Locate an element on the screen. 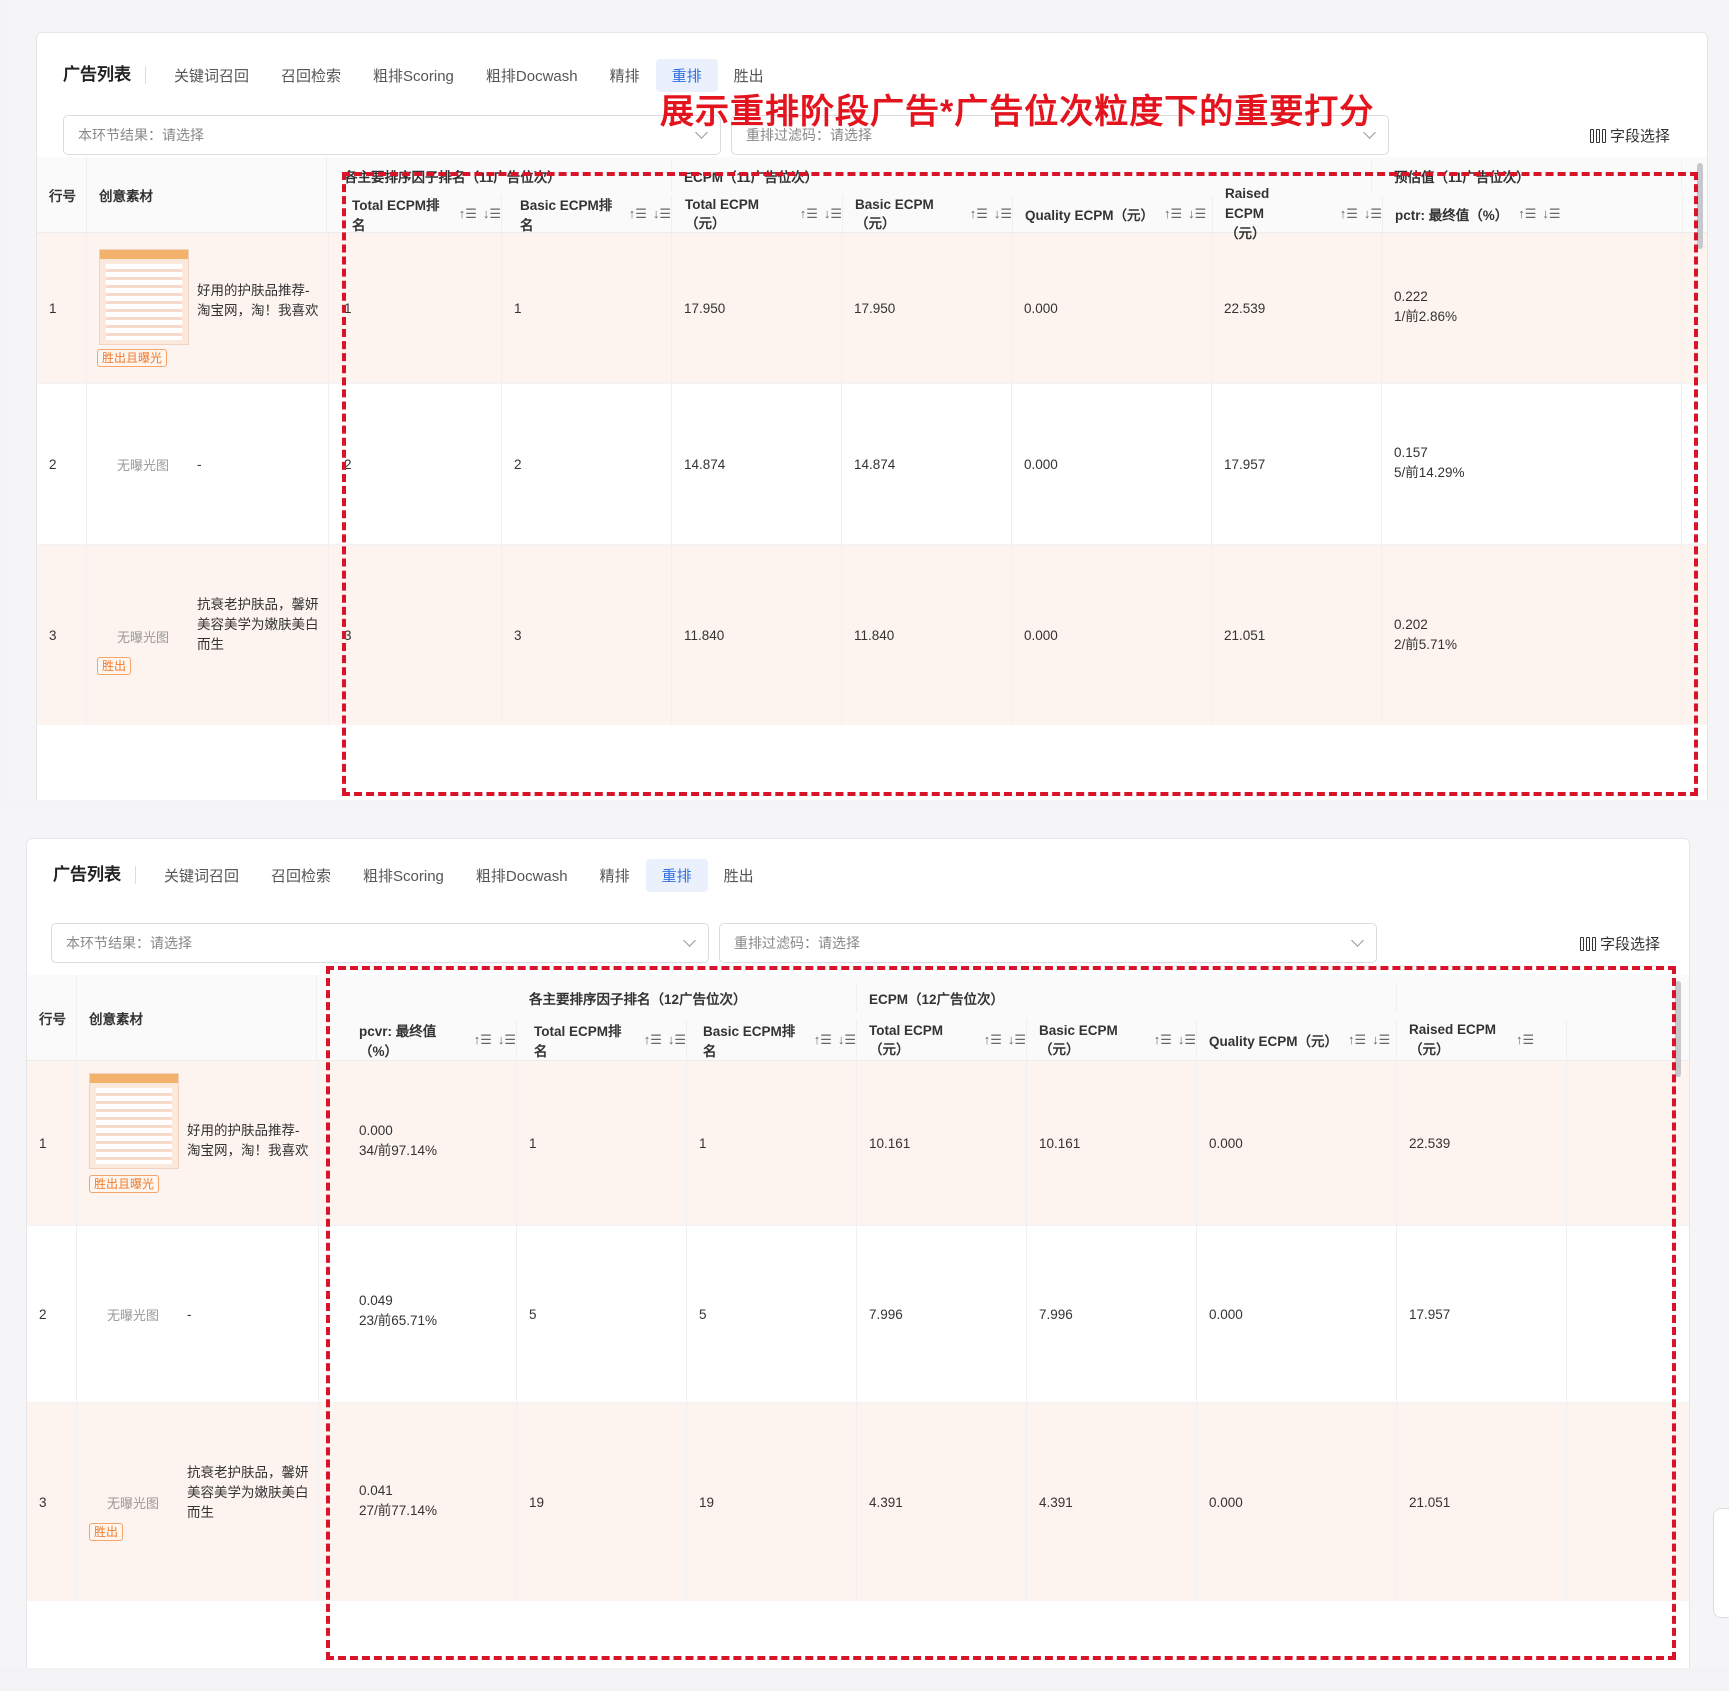 Image resolution: width=1729 pixels, height=1691 pixels. group-rank-header: 各主要排序因子排名（12广告位次） is located at coordinates (687, 998).